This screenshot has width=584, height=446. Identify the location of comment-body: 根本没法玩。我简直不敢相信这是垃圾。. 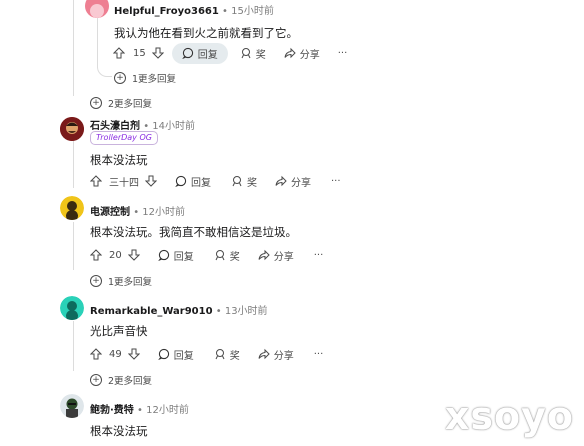
(193, 232).